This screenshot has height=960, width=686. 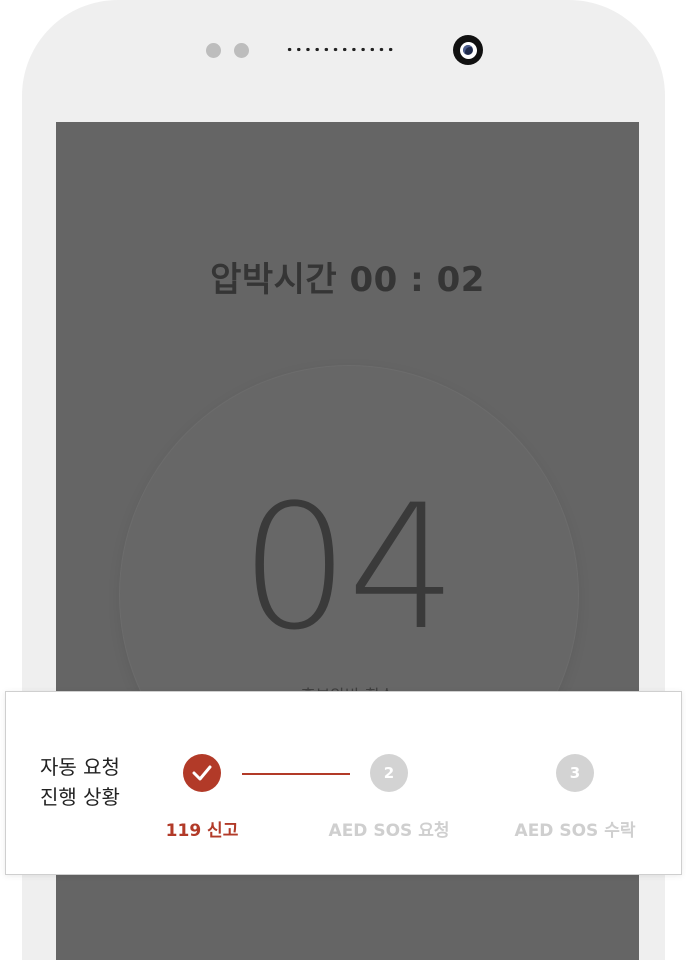 I want to click on camera-pupil, so click(x=468, y=50).